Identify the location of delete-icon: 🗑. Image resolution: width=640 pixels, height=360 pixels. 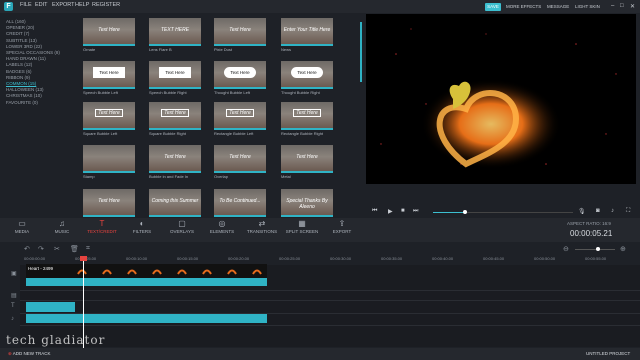
(74, 249).